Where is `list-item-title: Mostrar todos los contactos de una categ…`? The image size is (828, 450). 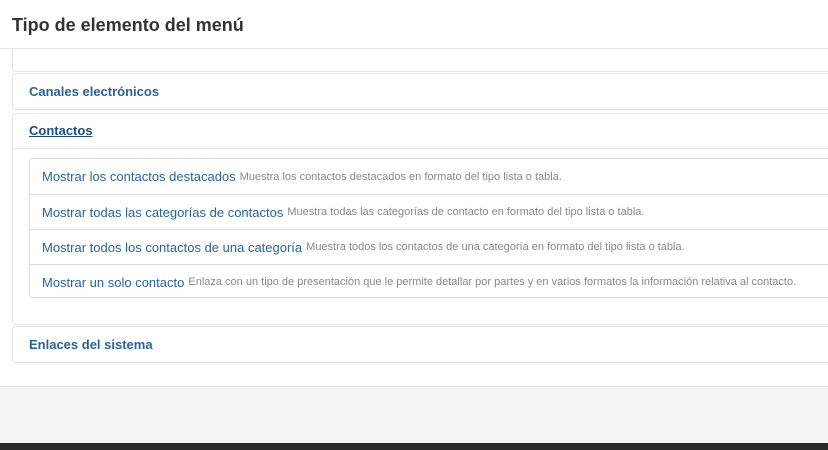
list-item-title: Mostrar todos los contactos de una categ… is located at coordinates (172, 247).